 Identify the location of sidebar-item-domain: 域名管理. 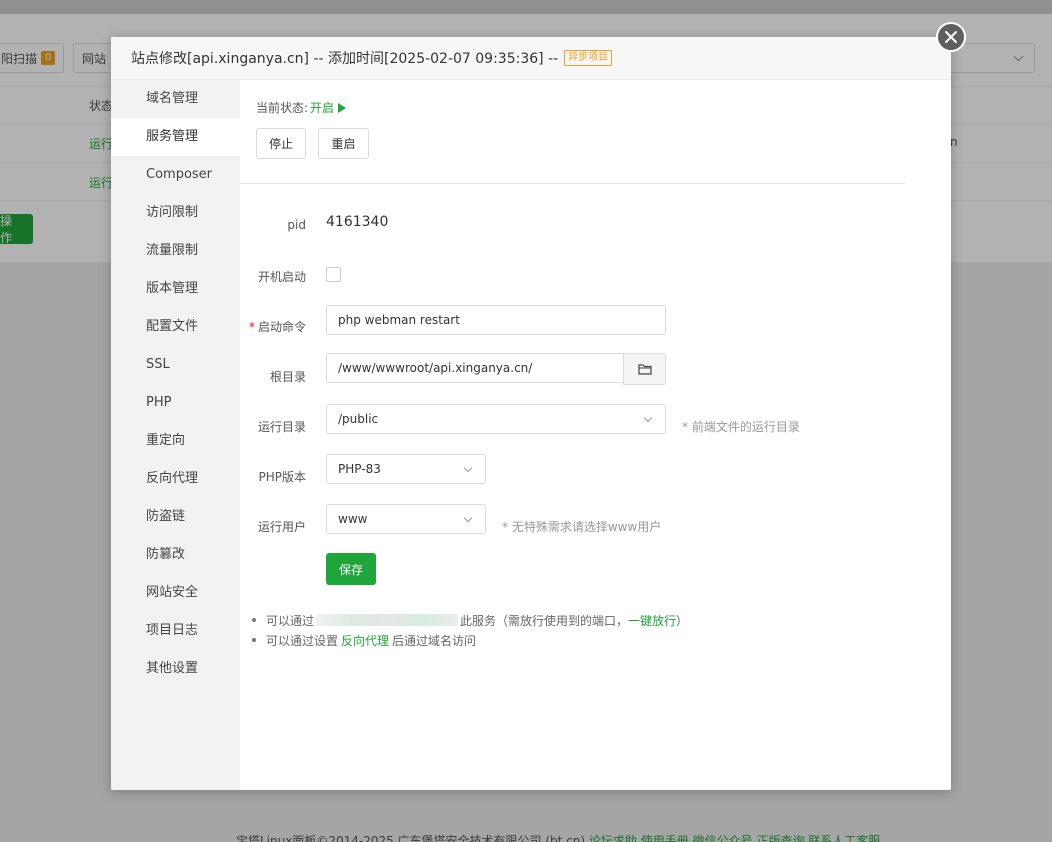
(175, 99).